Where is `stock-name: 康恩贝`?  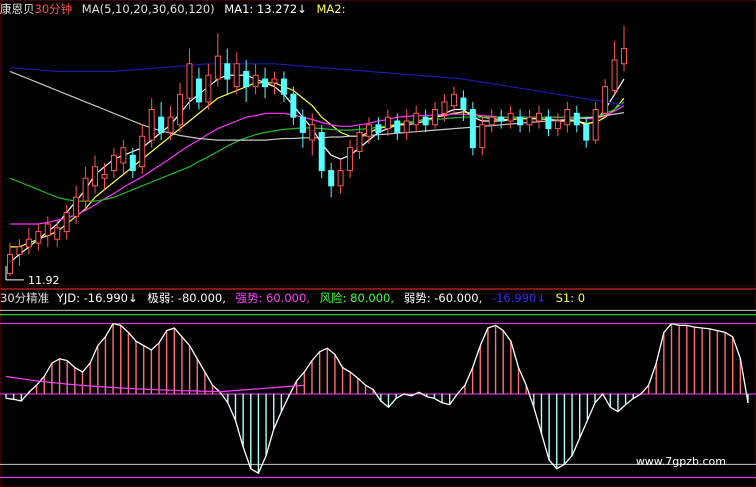
stock-name: 康恩贝 is located at coordinates (17, 9).